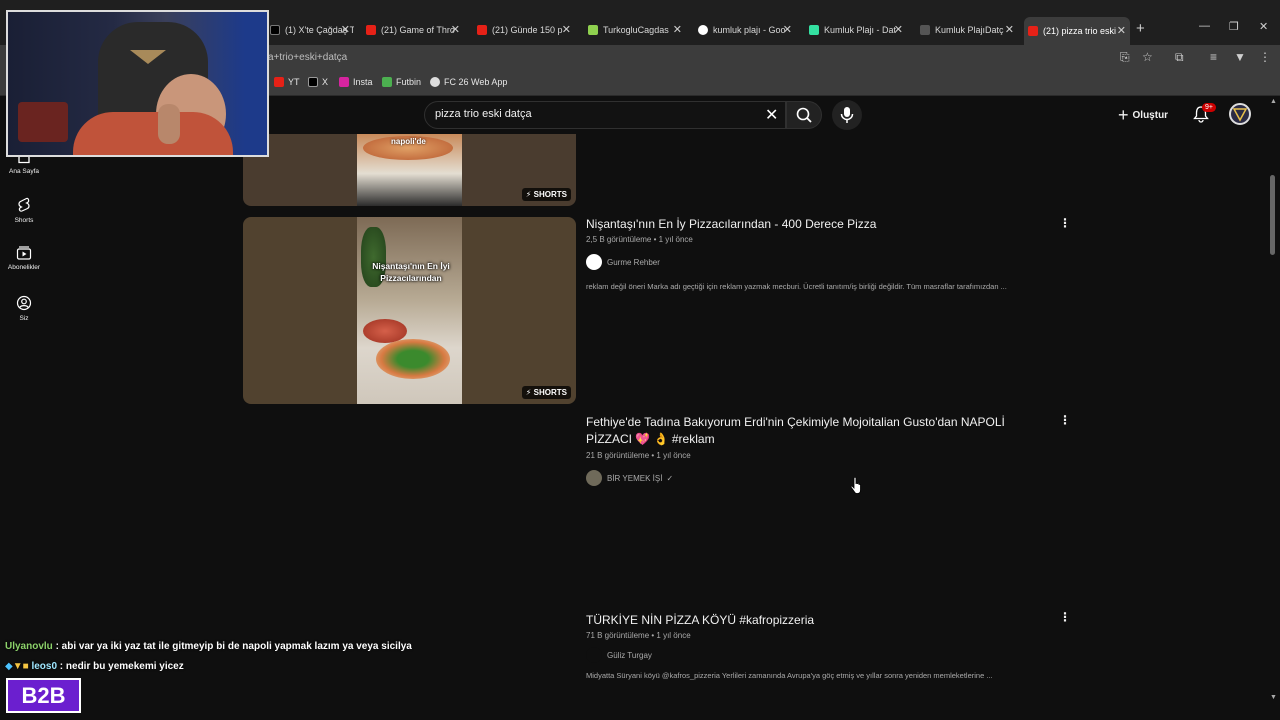 The width and height of the screenshot is (1280, 720). I want to click on search-button, so click(804, 115).